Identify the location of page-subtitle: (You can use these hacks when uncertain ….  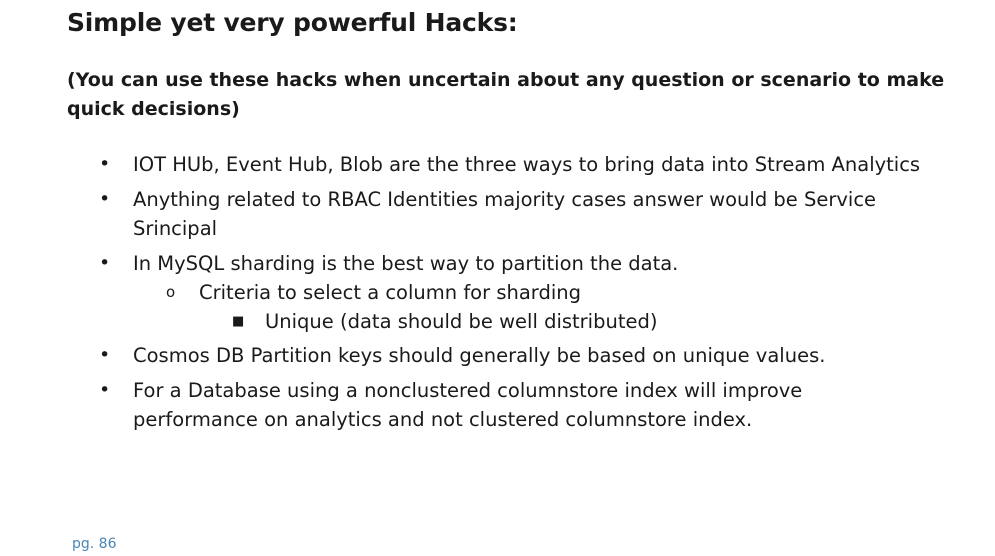
(506, 94).